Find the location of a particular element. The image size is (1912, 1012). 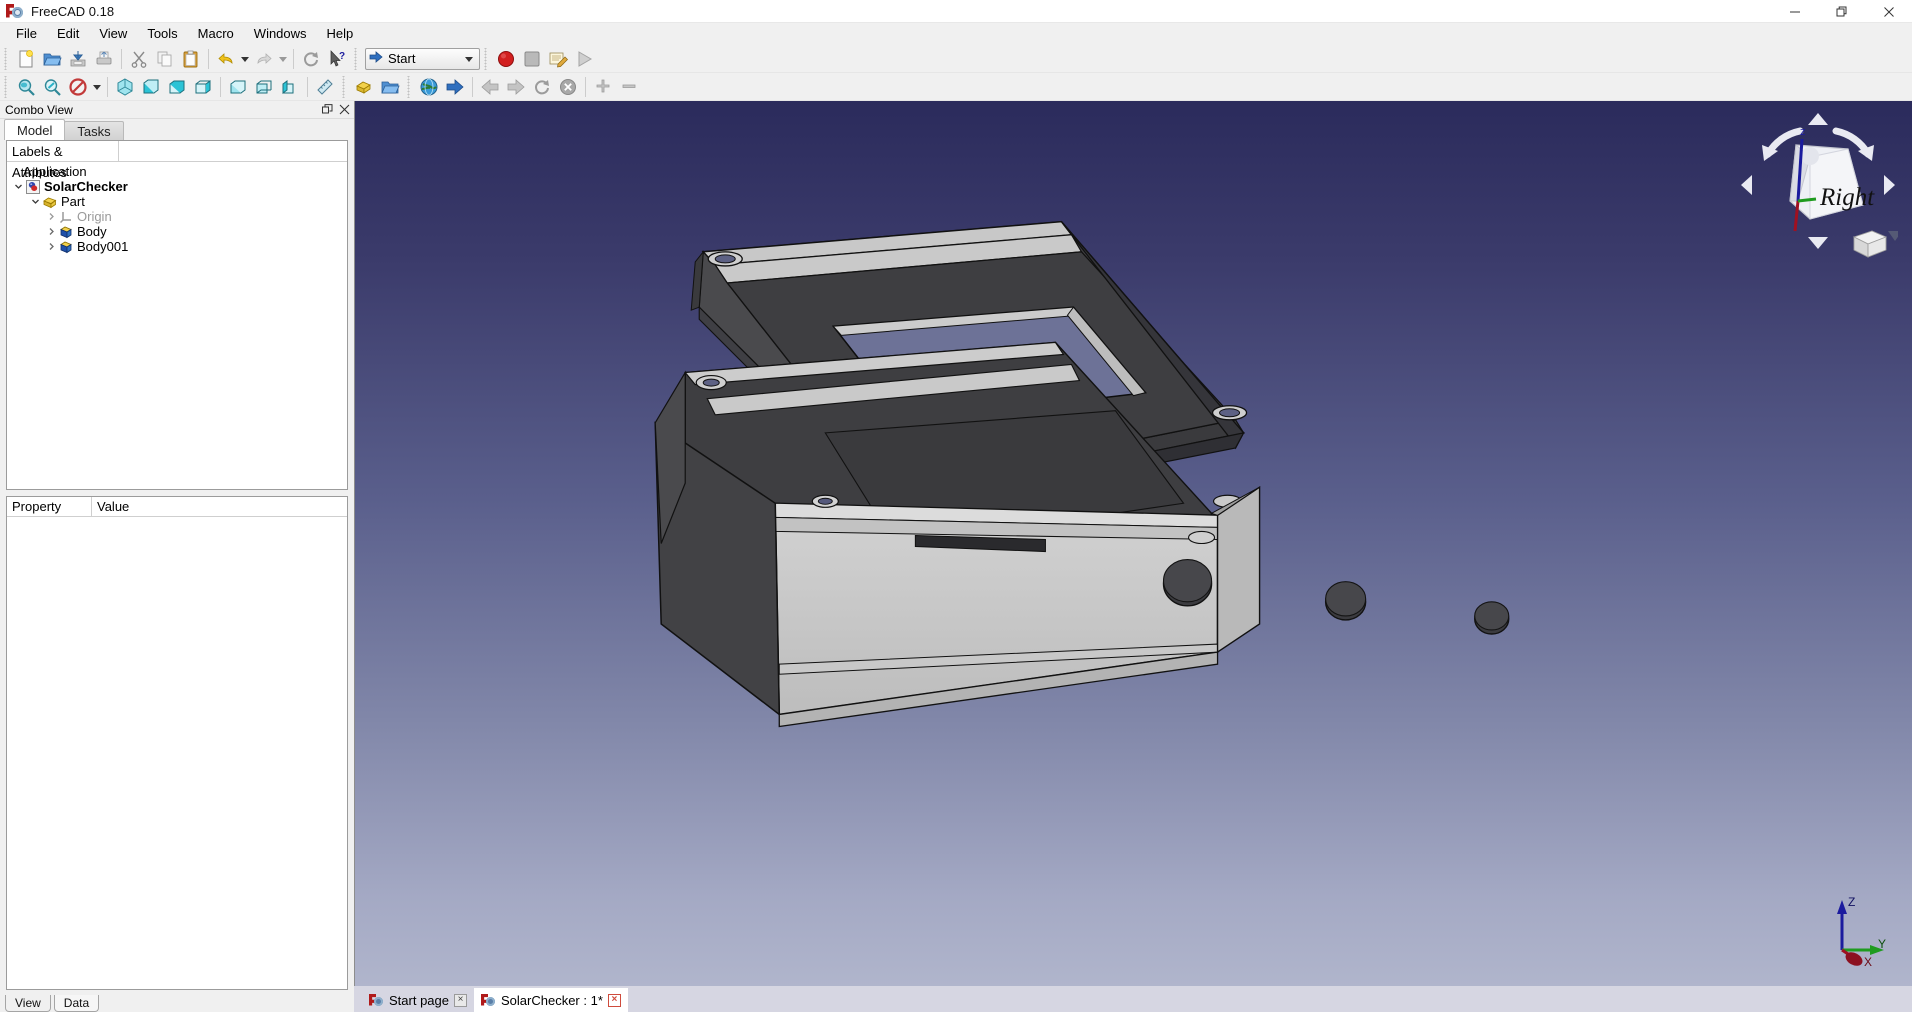

tab-model: Model is located at coordinates (35, 129).